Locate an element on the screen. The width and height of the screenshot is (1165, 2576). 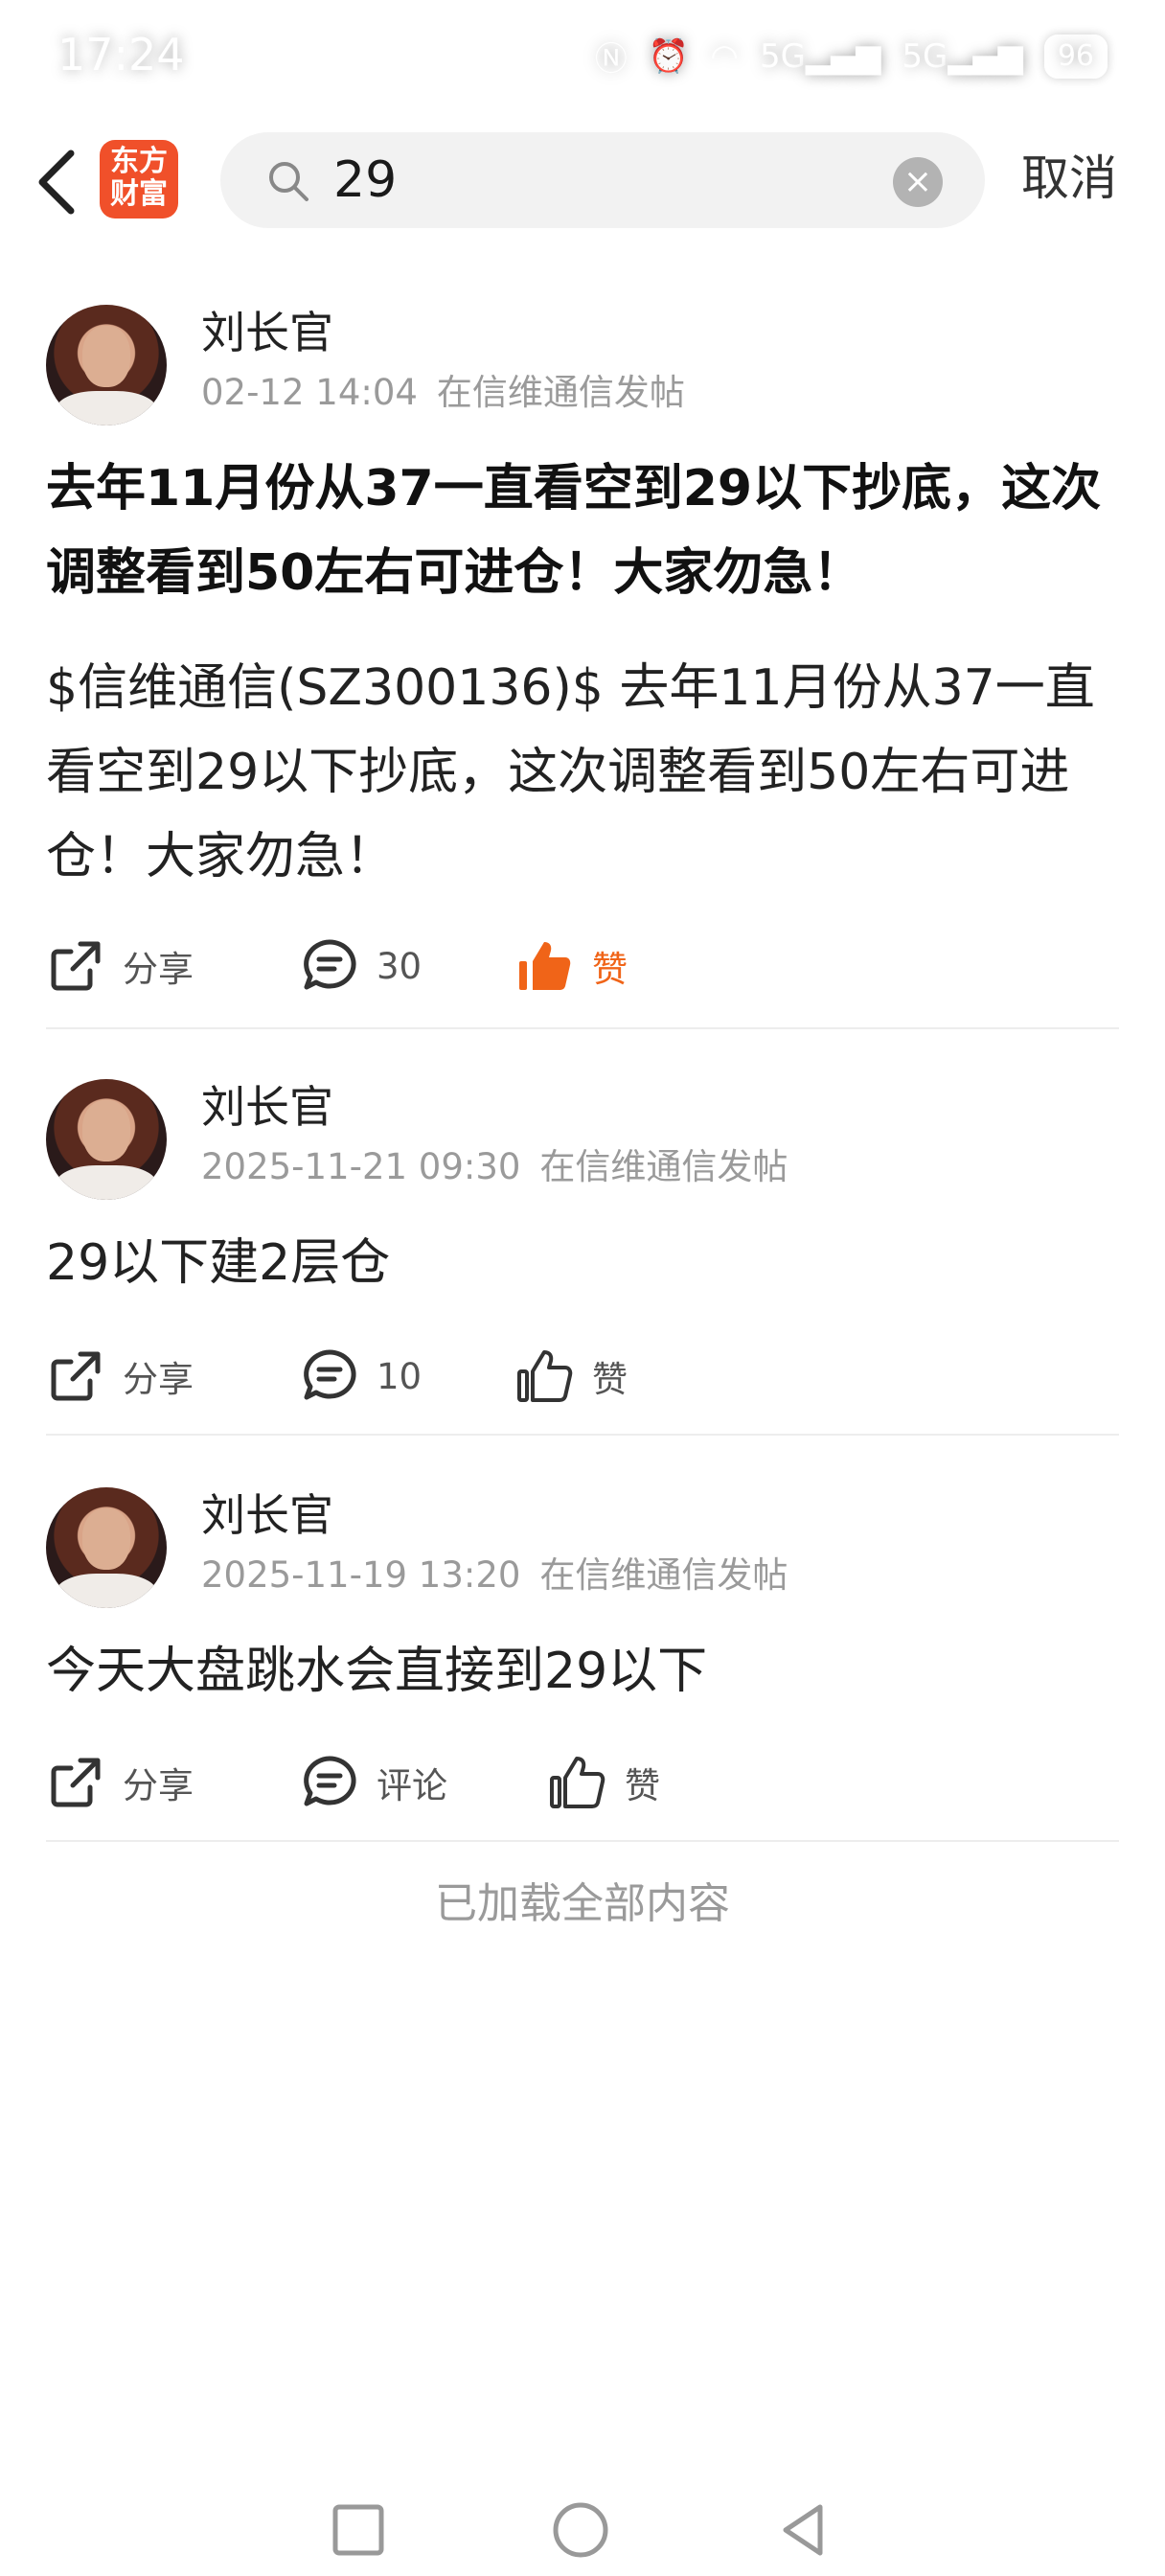
clear-icon: × is located at coordinates (918, 182).